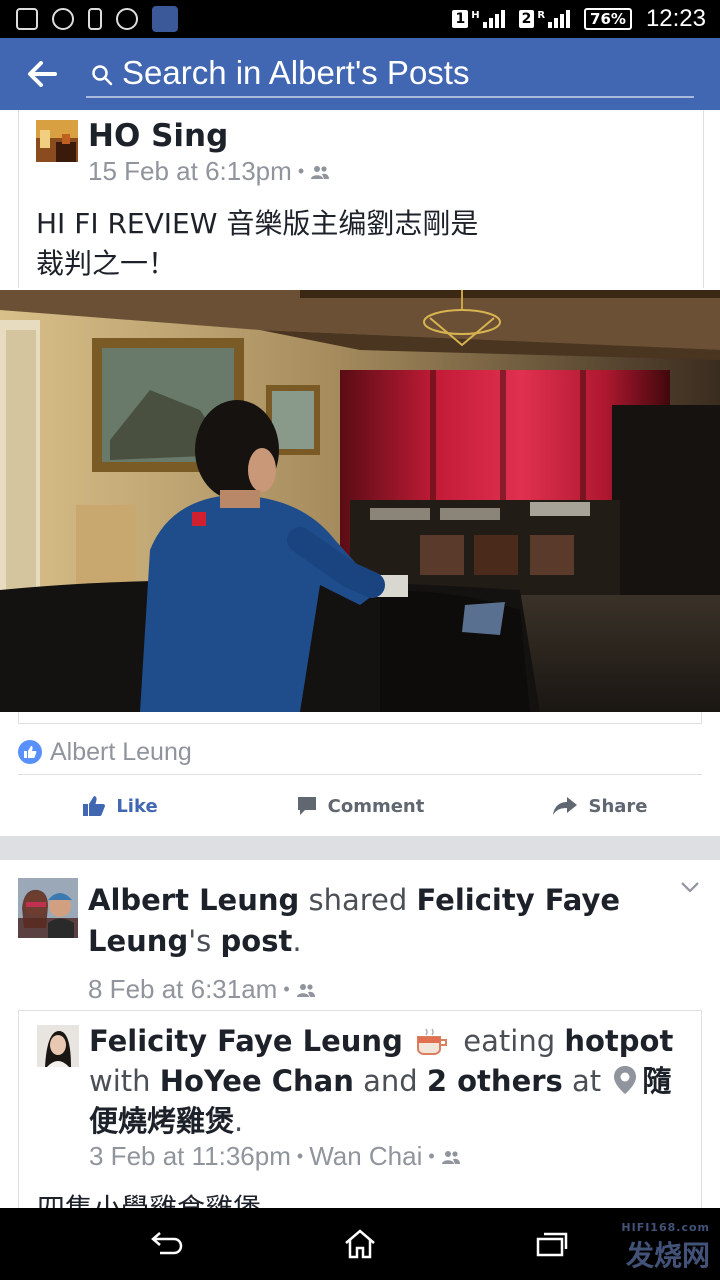 The width and height of the screenshot is (720, 1280). Describe the element at coordinates (360, 19) in the screenshot. I see `status-bar: 1 H 2 R 76% 12:23` at that location.